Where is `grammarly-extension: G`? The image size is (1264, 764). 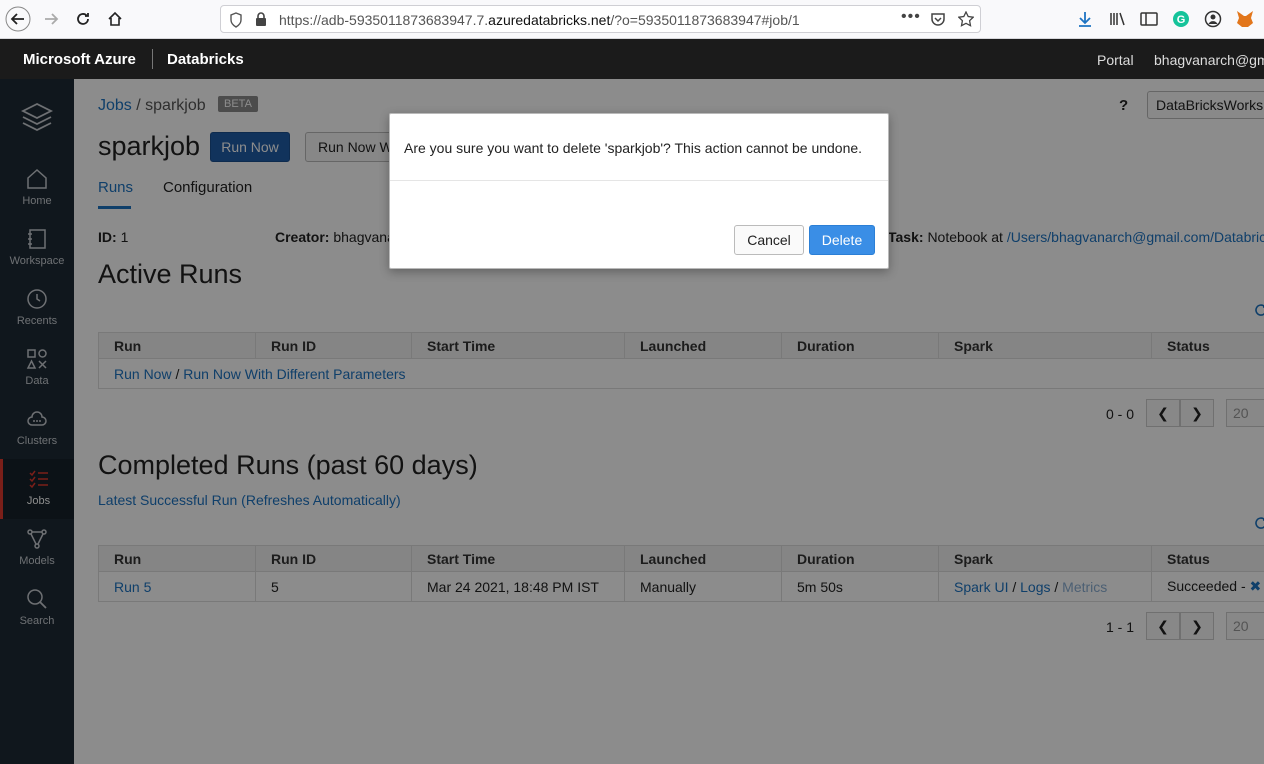
grammarly-extension: G is located at coordinates (1181, 19).